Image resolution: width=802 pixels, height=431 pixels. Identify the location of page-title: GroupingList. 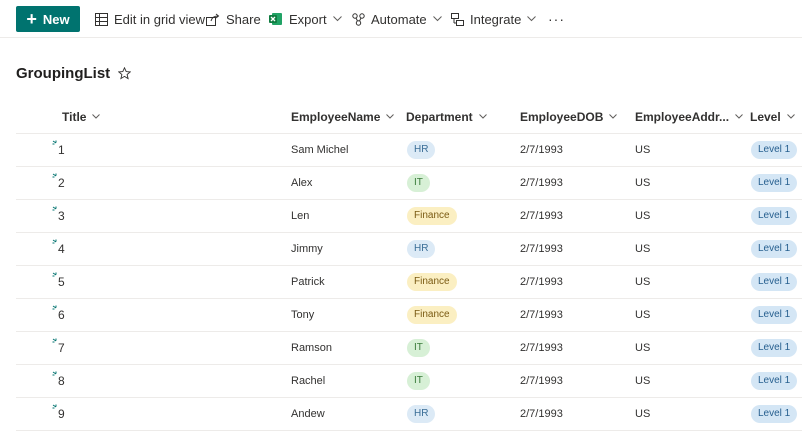
(63, 73).